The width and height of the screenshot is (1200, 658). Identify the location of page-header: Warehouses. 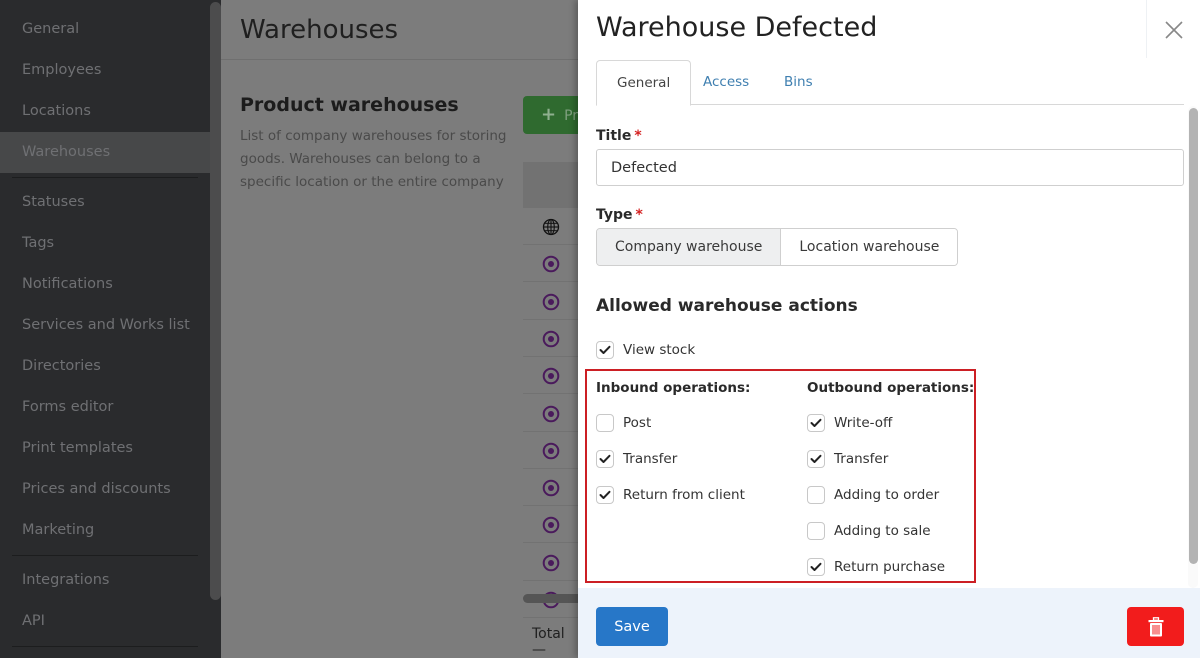
(401, 30).